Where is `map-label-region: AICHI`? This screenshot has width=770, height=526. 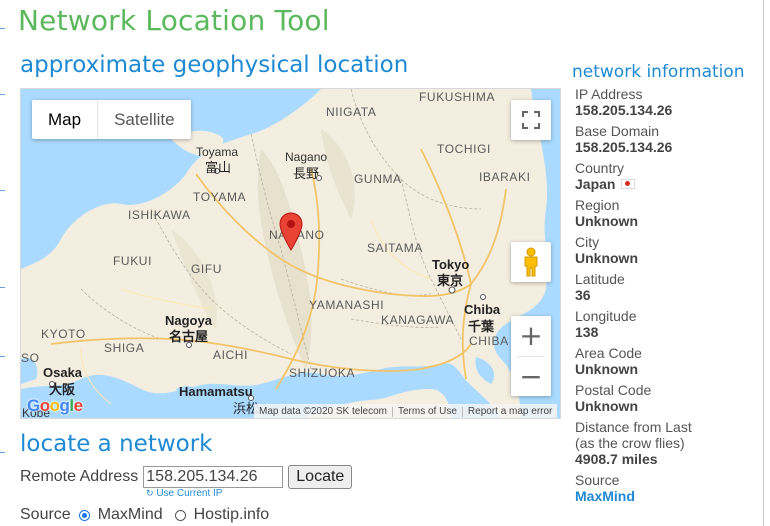
map-label-region: AICHI is located at coordinates (231, 355).